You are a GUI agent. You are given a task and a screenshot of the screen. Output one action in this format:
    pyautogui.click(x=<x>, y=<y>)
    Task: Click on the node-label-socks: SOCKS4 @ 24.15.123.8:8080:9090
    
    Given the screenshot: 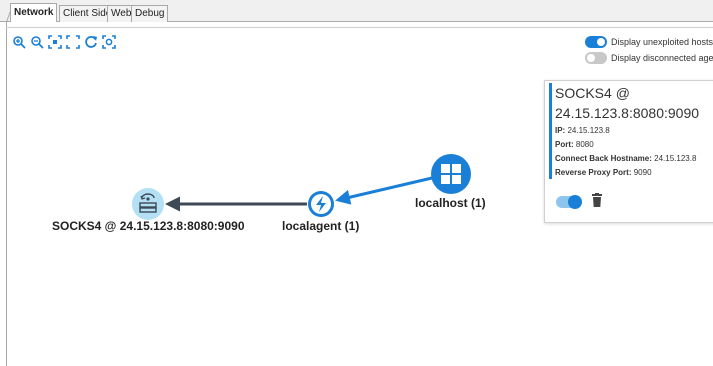 What is the action you would take?
    pyautogui.click(x=148, y=226)
    